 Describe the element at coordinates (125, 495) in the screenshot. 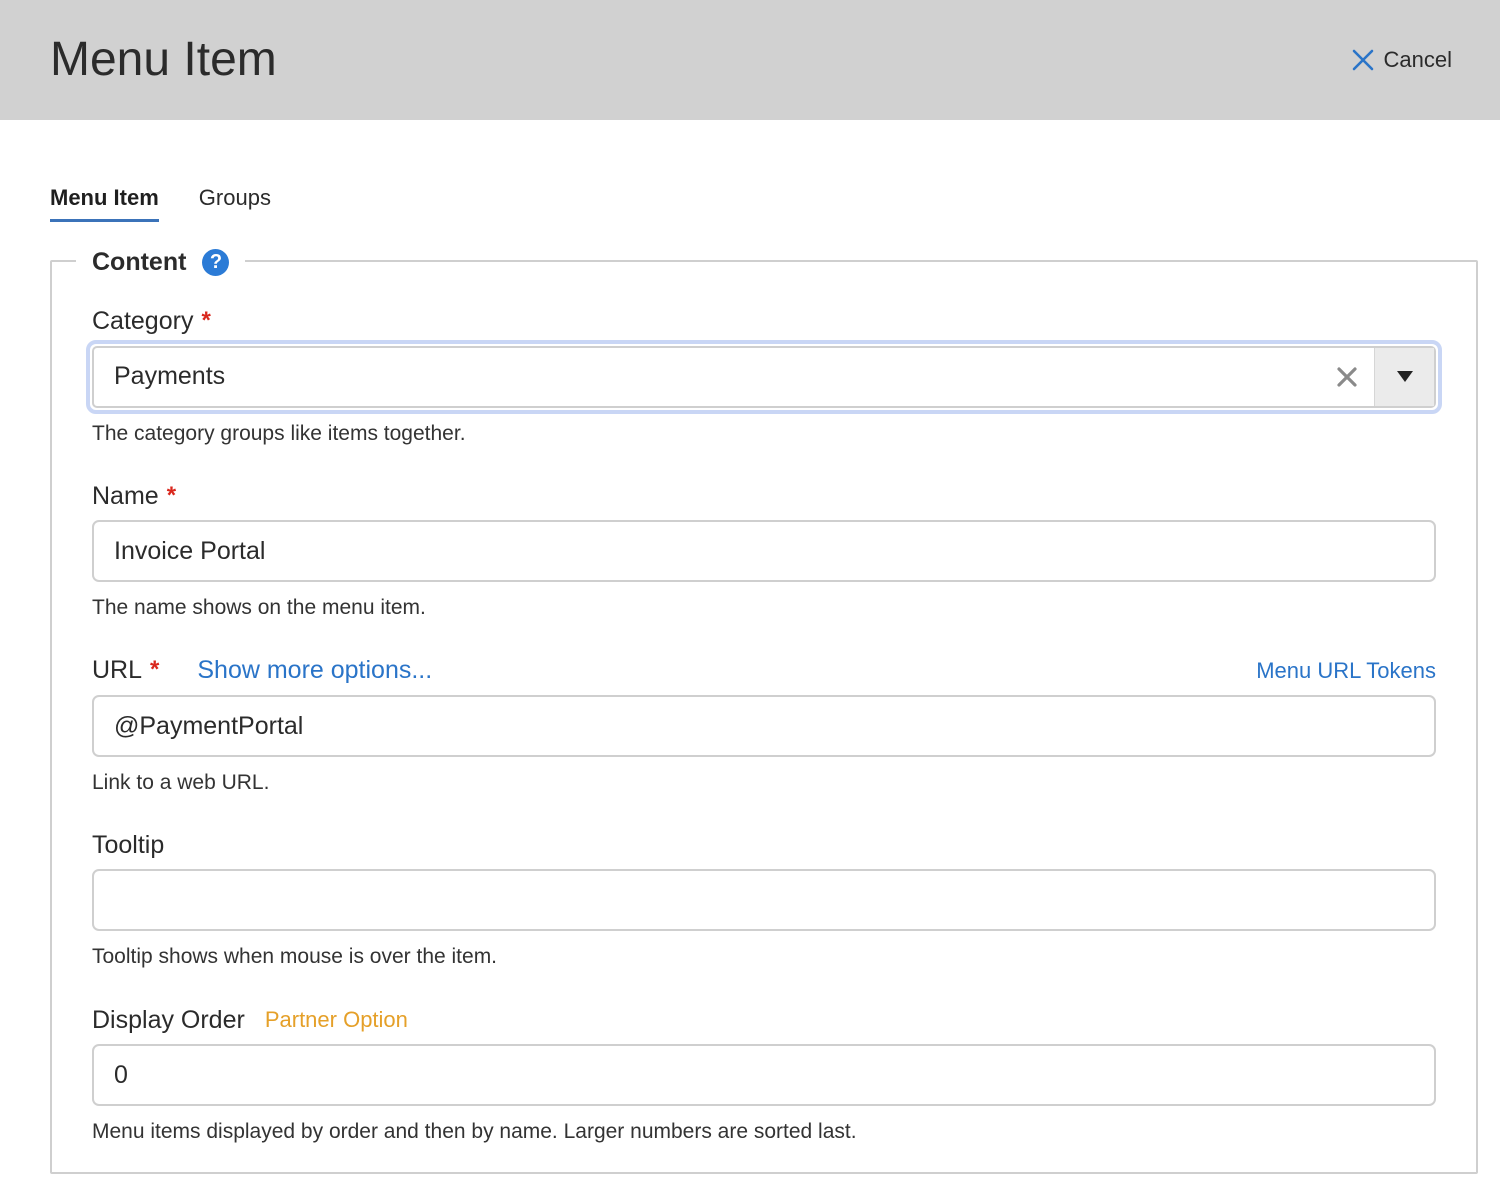

I see `name-label: Name` at that location.